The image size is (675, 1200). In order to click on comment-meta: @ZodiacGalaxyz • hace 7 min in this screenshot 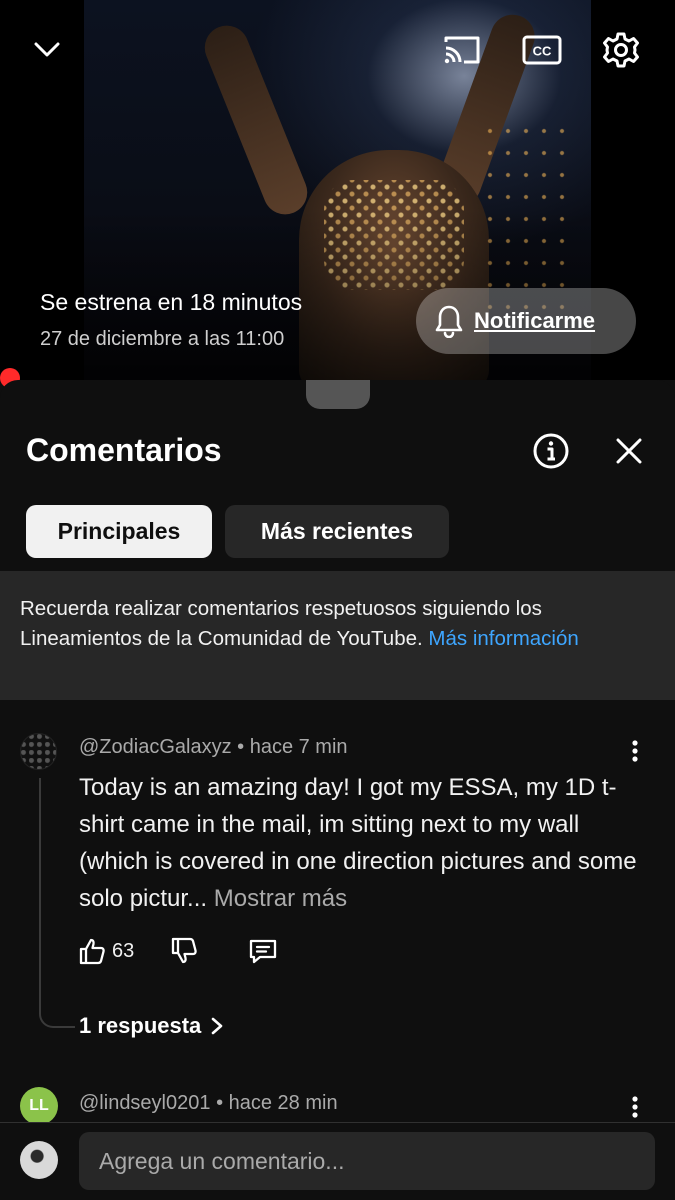, I will do `click(213, 747)`.